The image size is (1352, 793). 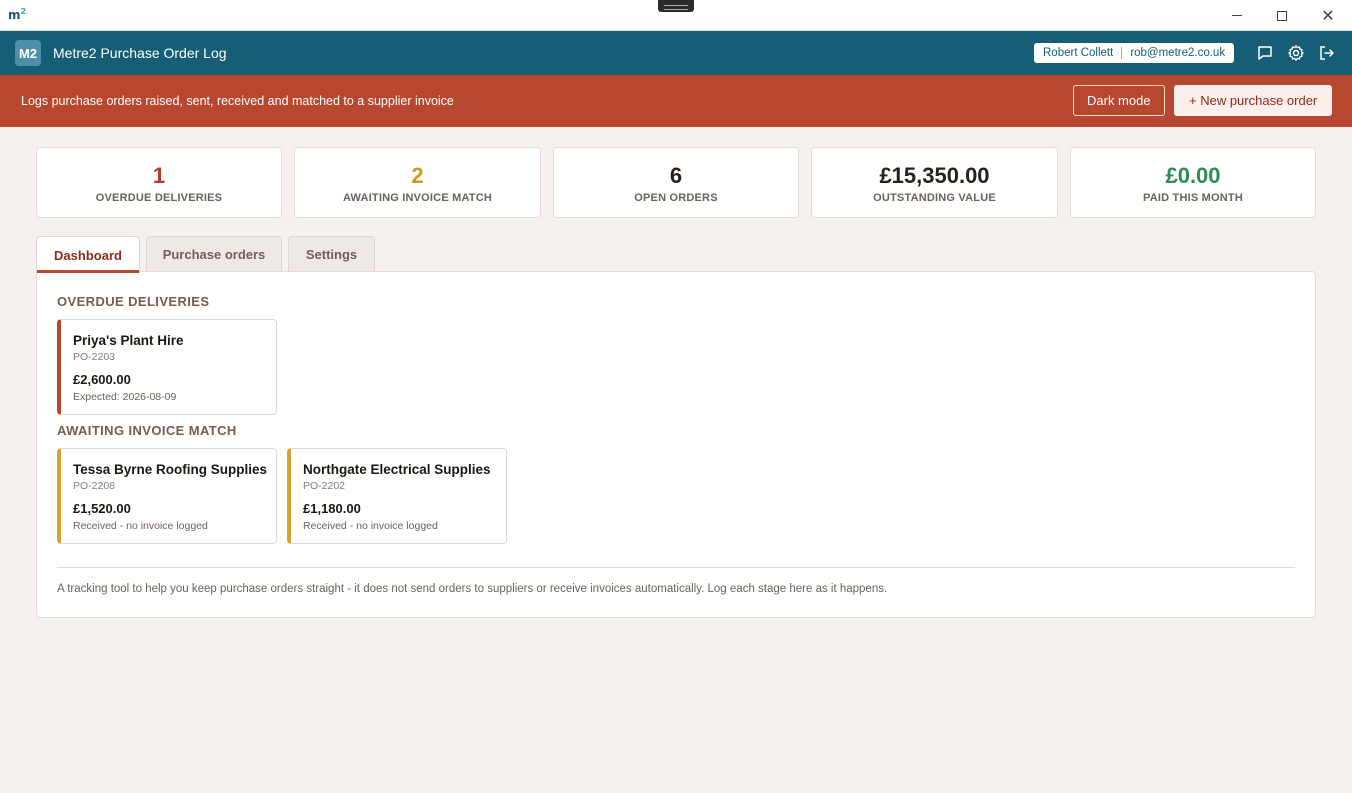 What do you see at coordinates (1327, 53) in the screenshot?
I see `logout-icon` at bounding box center [1327, 53].